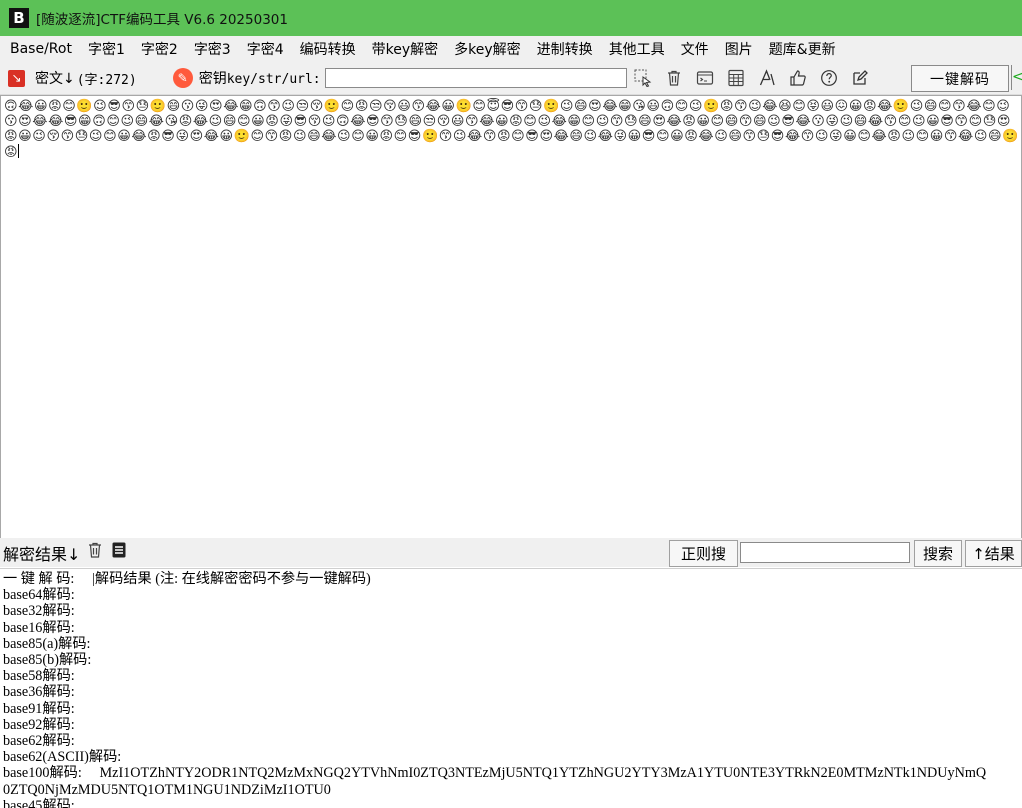 The width and height of the screenshot is (1022, 808). I want to click on result-row: base64解码:, so click(512, 595).